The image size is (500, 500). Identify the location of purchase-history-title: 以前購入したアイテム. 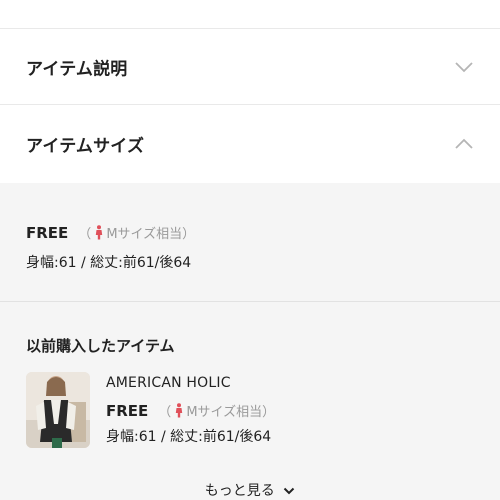
(100, 346).